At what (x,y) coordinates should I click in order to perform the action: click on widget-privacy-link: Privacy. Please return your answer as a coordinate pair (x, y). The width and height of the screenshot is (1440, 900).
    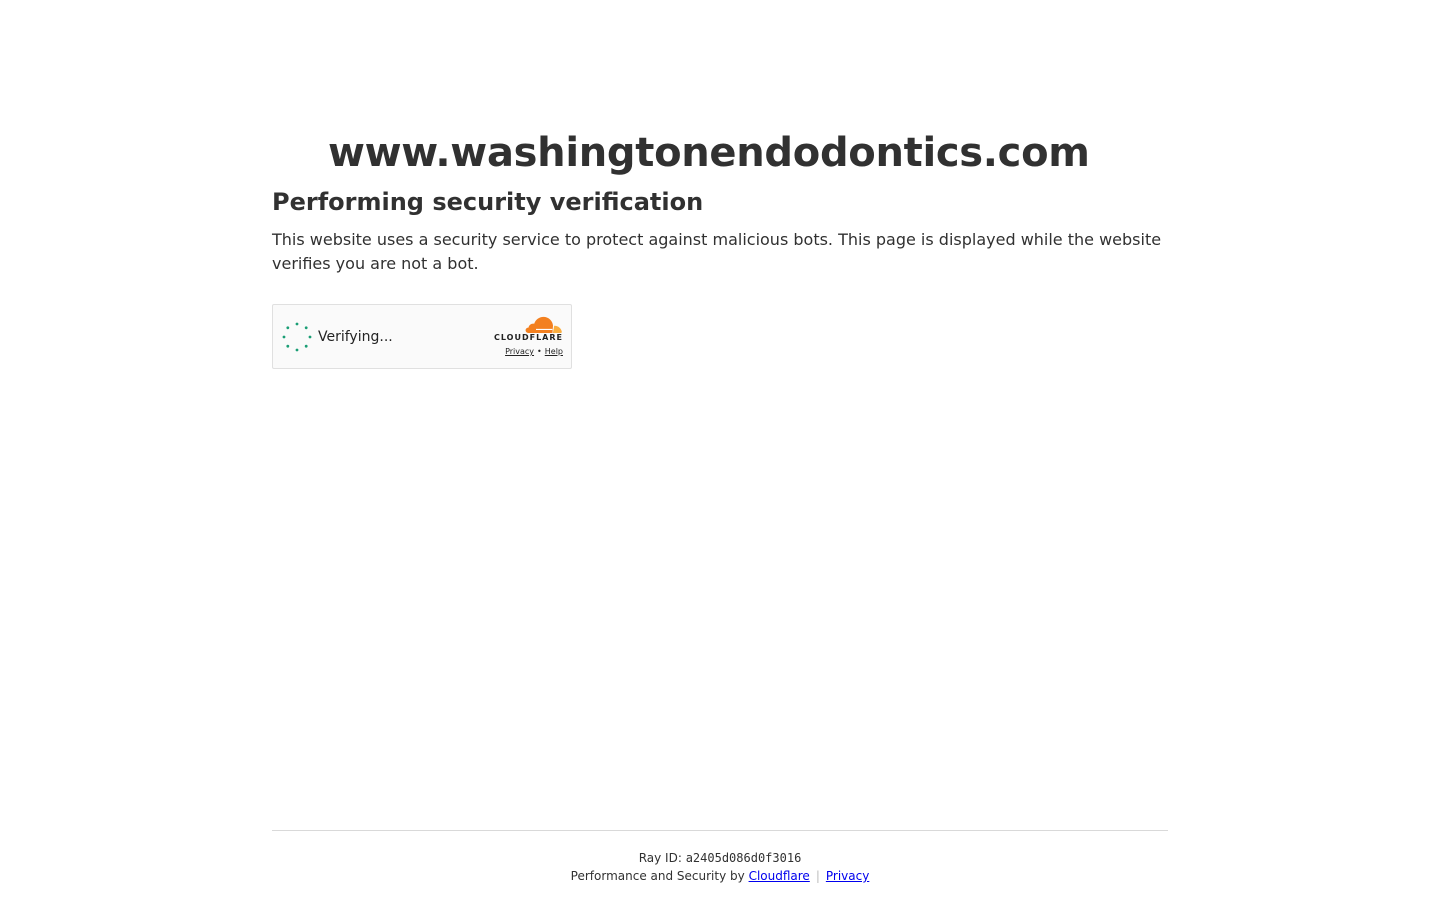
    Looking at the image, I should click on (519, 351).